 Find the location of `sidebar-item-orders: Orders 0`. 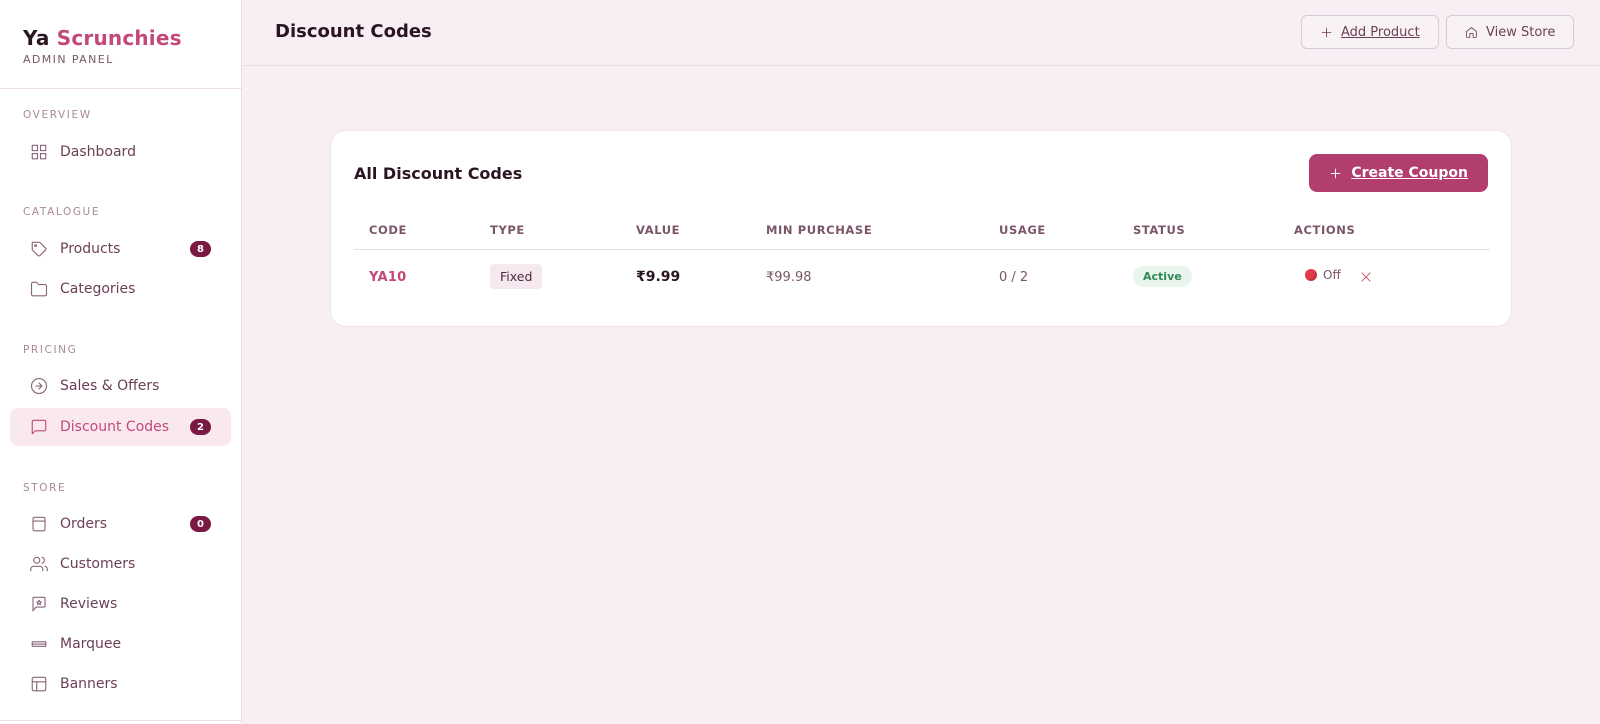

sidebar-item-orders: Orders 0 is located at coordinates (120, 524).